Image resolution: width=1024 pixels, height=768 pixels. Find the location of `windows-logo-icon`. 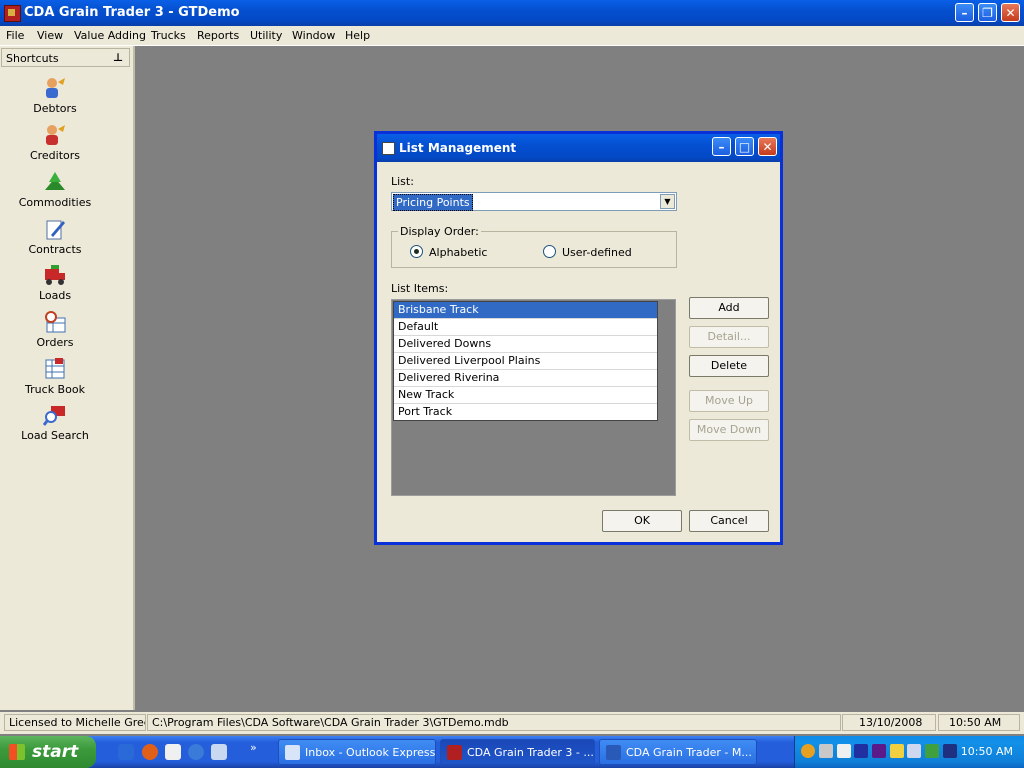

windows-logo-icon is located at coordinates (17, 752).